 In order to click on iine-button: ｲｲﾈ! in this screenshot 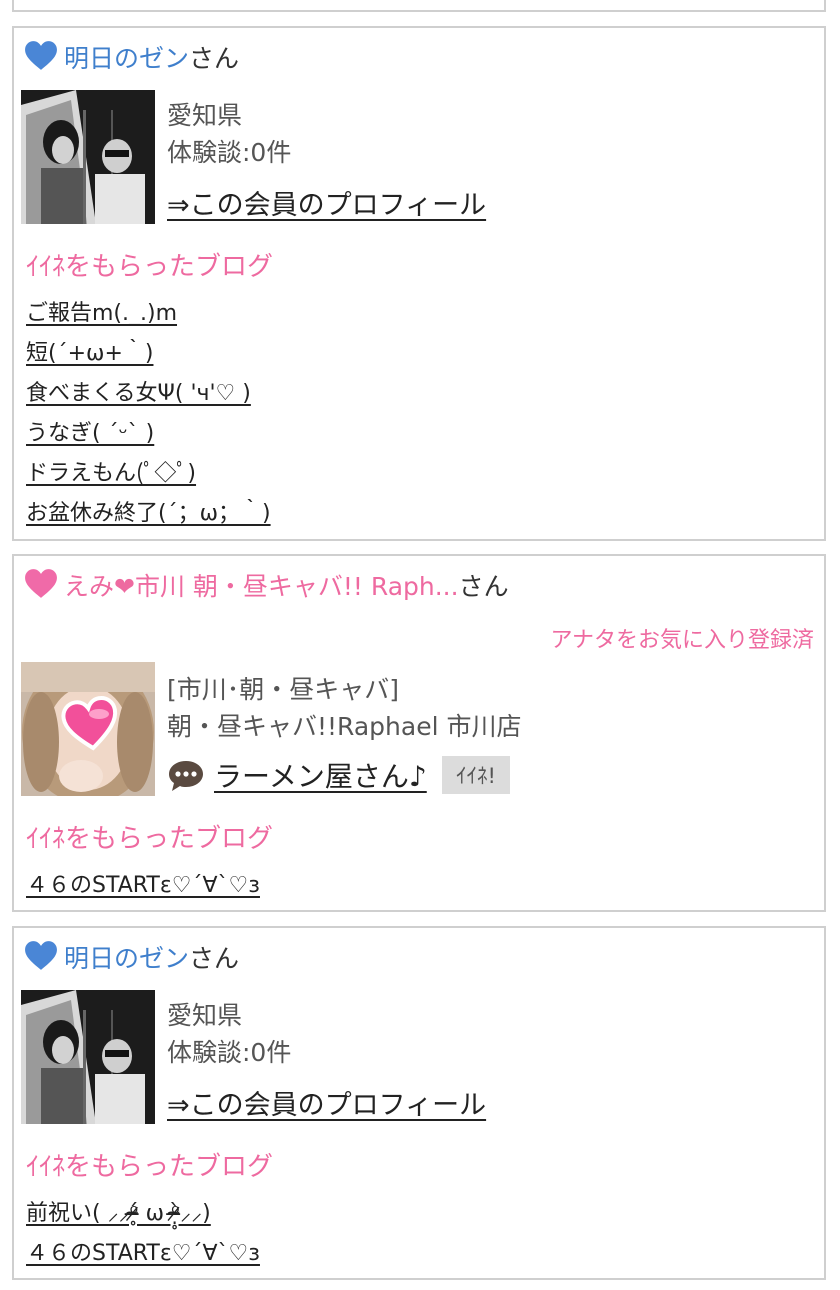, I will do `click(476, 775)`.